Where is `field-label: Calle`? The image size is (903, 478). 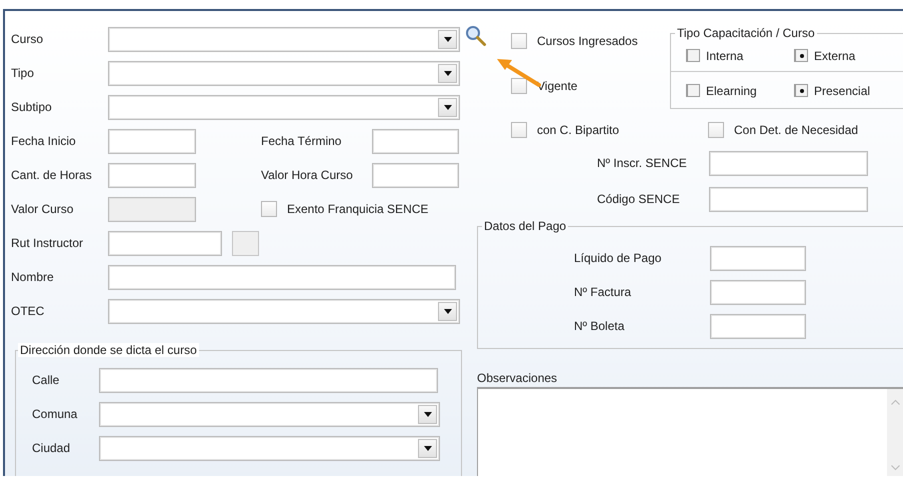
field-label: Calle is located at coordinates (46, 380).